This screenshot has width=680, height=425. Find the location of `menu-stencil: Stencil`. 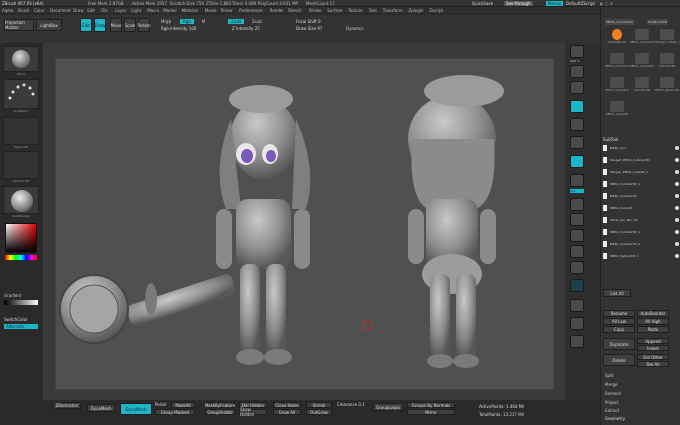

menu-stencil: Stencil is located at coordinates (295, 10).